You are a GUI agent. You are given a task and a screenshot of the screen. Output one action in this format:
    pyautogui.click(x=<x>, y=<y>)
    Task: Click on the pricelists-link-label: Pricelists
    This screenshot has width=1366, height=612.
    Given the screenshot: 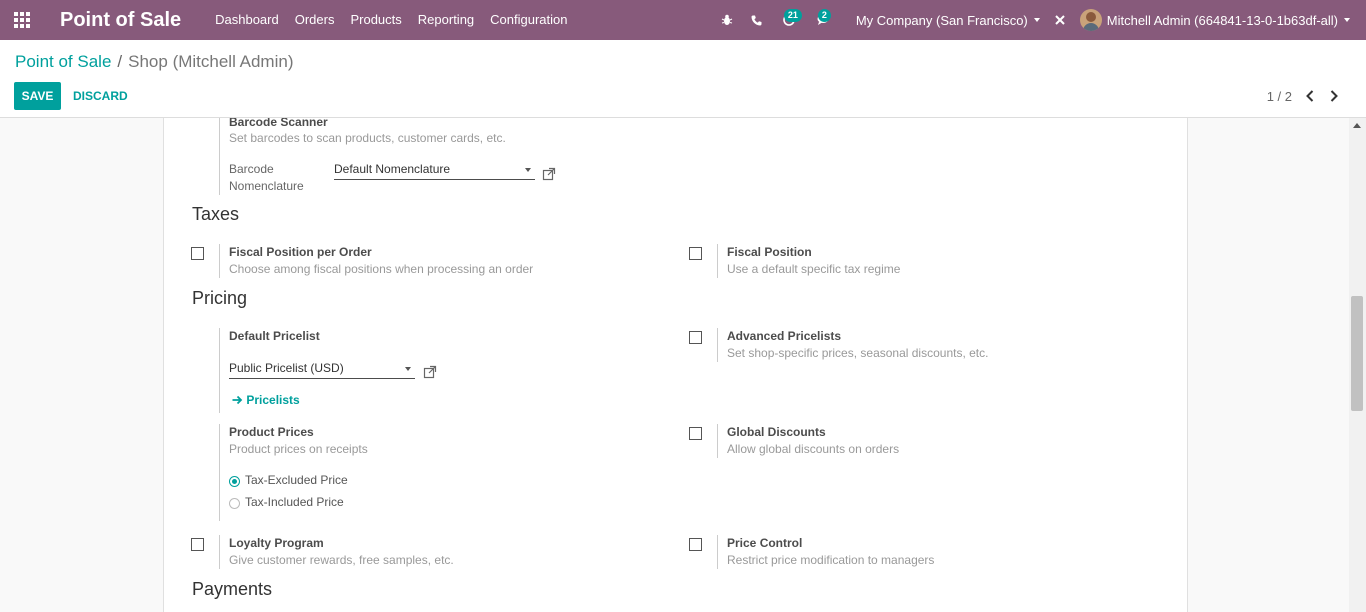 What is the action you would take?
    pyautogui.click(x=273, y=400)
    